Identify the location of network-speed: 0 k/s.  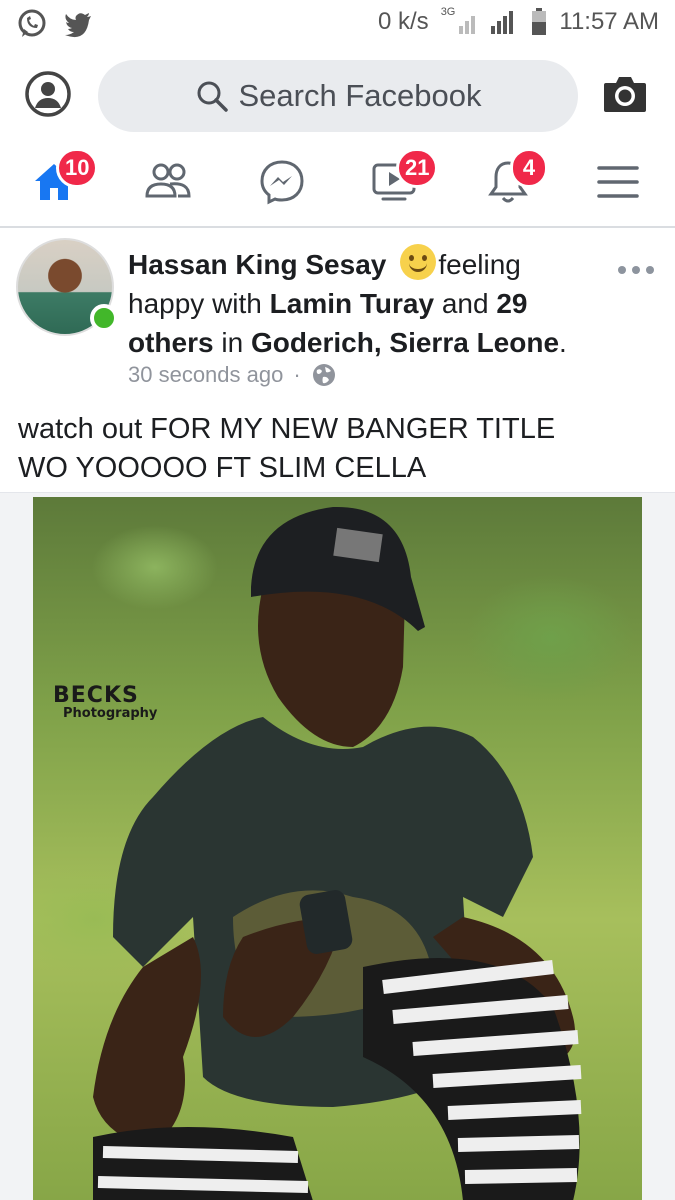
(403, 21).